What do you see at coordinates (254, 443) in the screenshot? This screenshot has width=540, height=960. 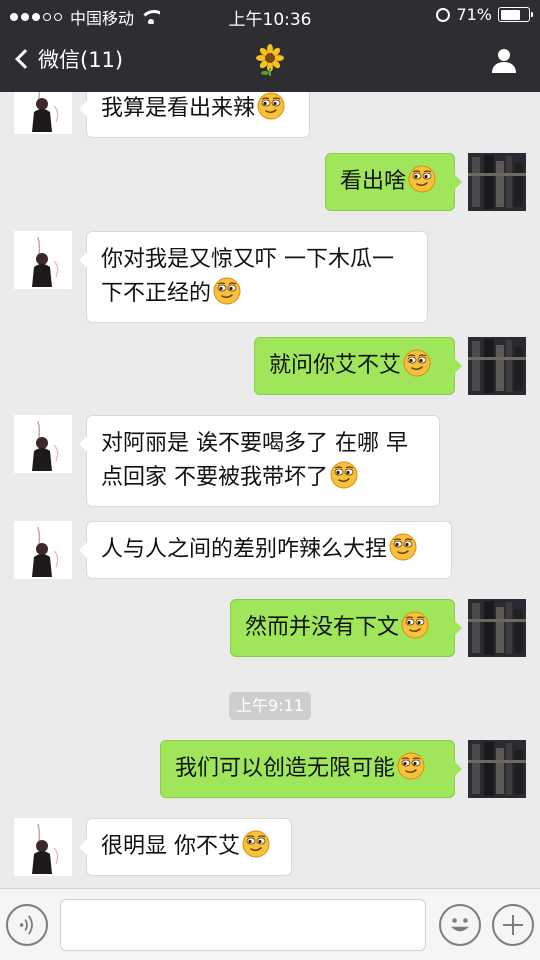 I see `message-text: 对阿丽是 诶不要喝多了 在哪 早` at bounding box center [254, 443].